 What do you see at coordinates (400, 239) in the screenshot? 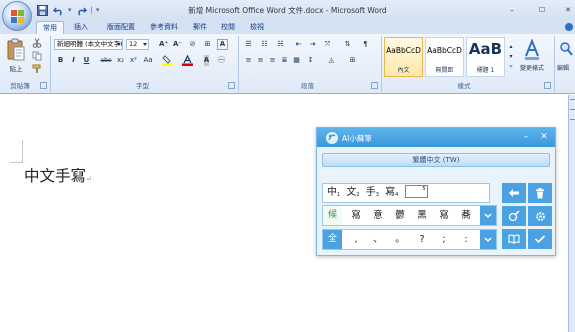
I see `punctuation-item: 。` at bounding box center [400, 239].